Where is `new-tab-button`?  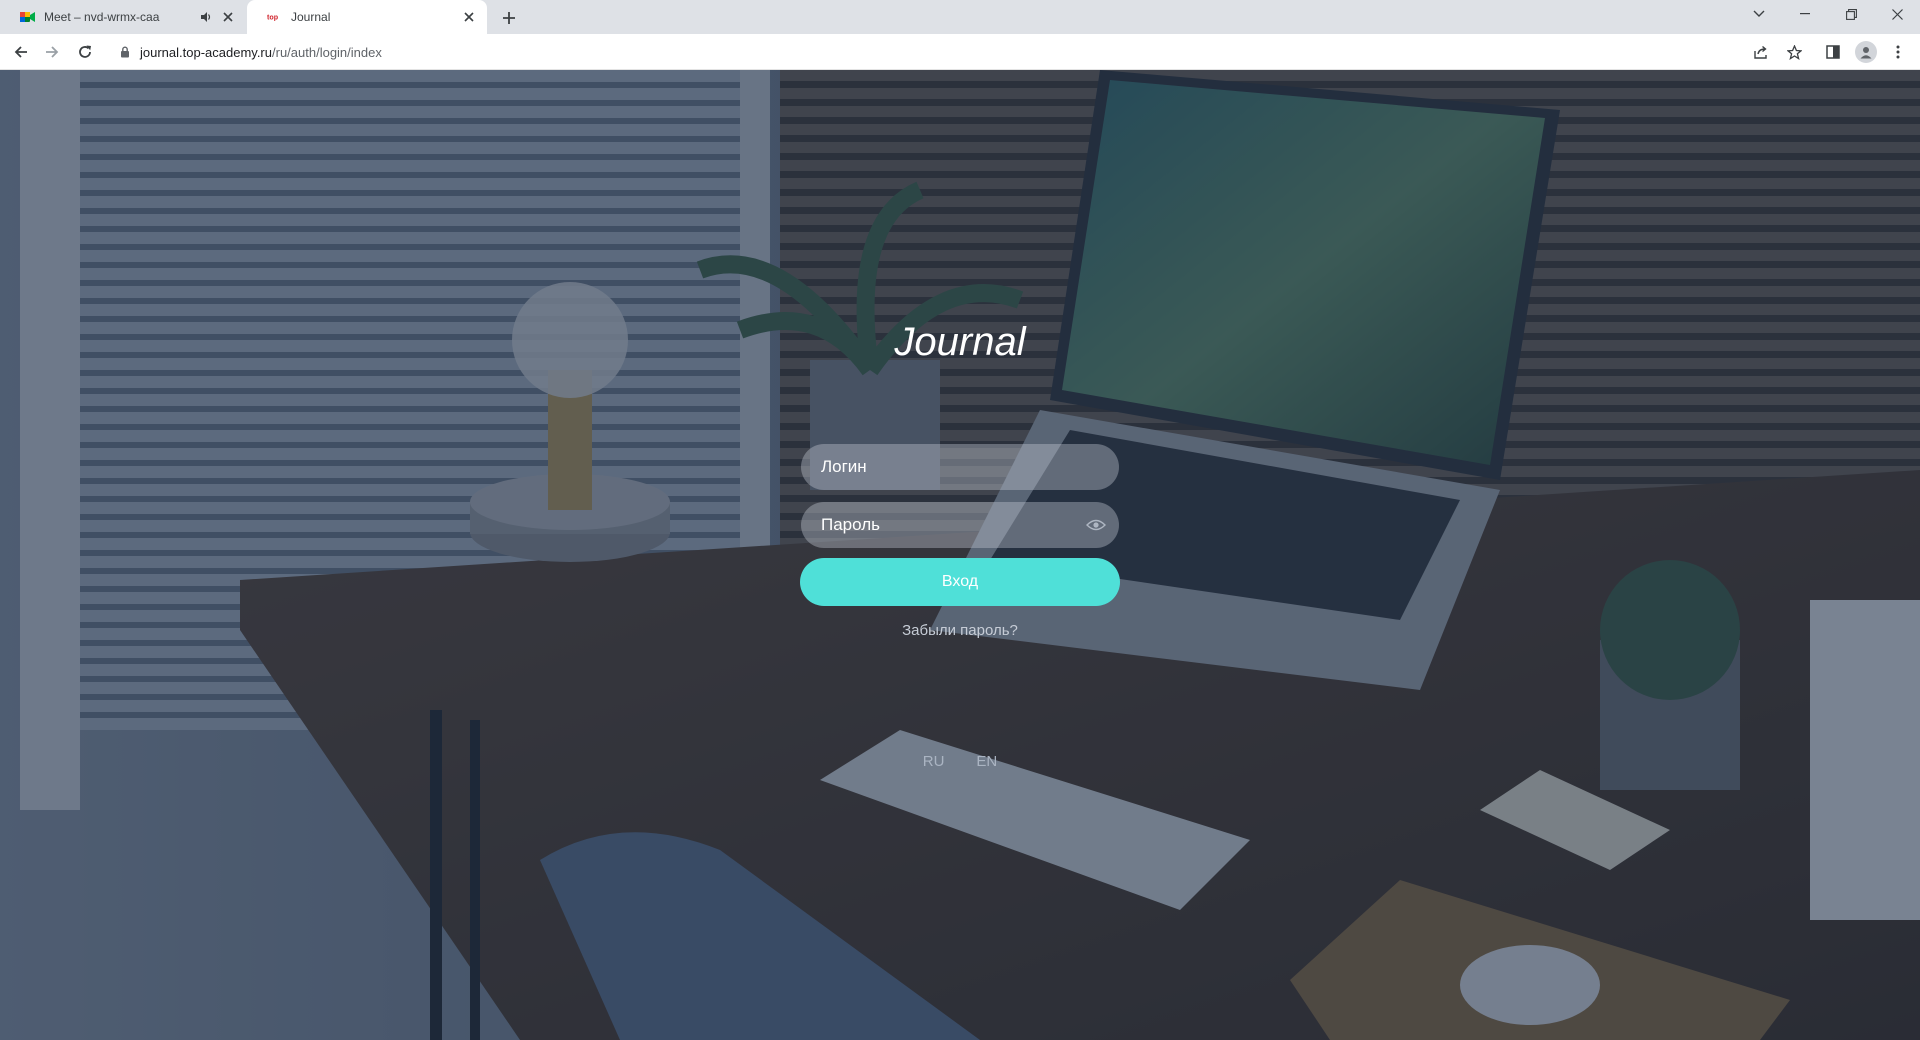
new-tab-button is located at coordinates (509, 18).